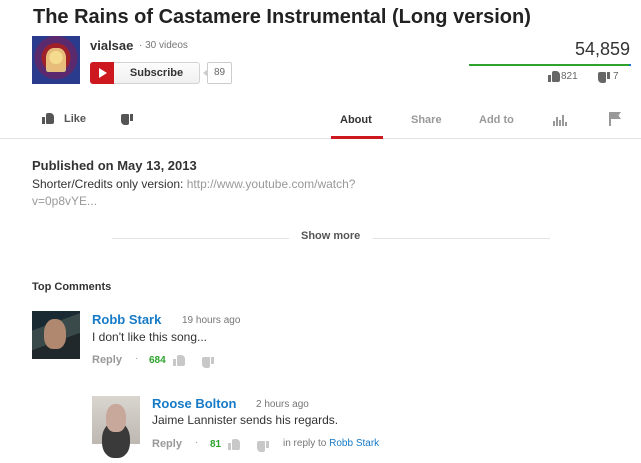 This screenshot has height=463, width=641. I want to click on in-reply-to: in reply to Robb Stark, so click(331, 443).